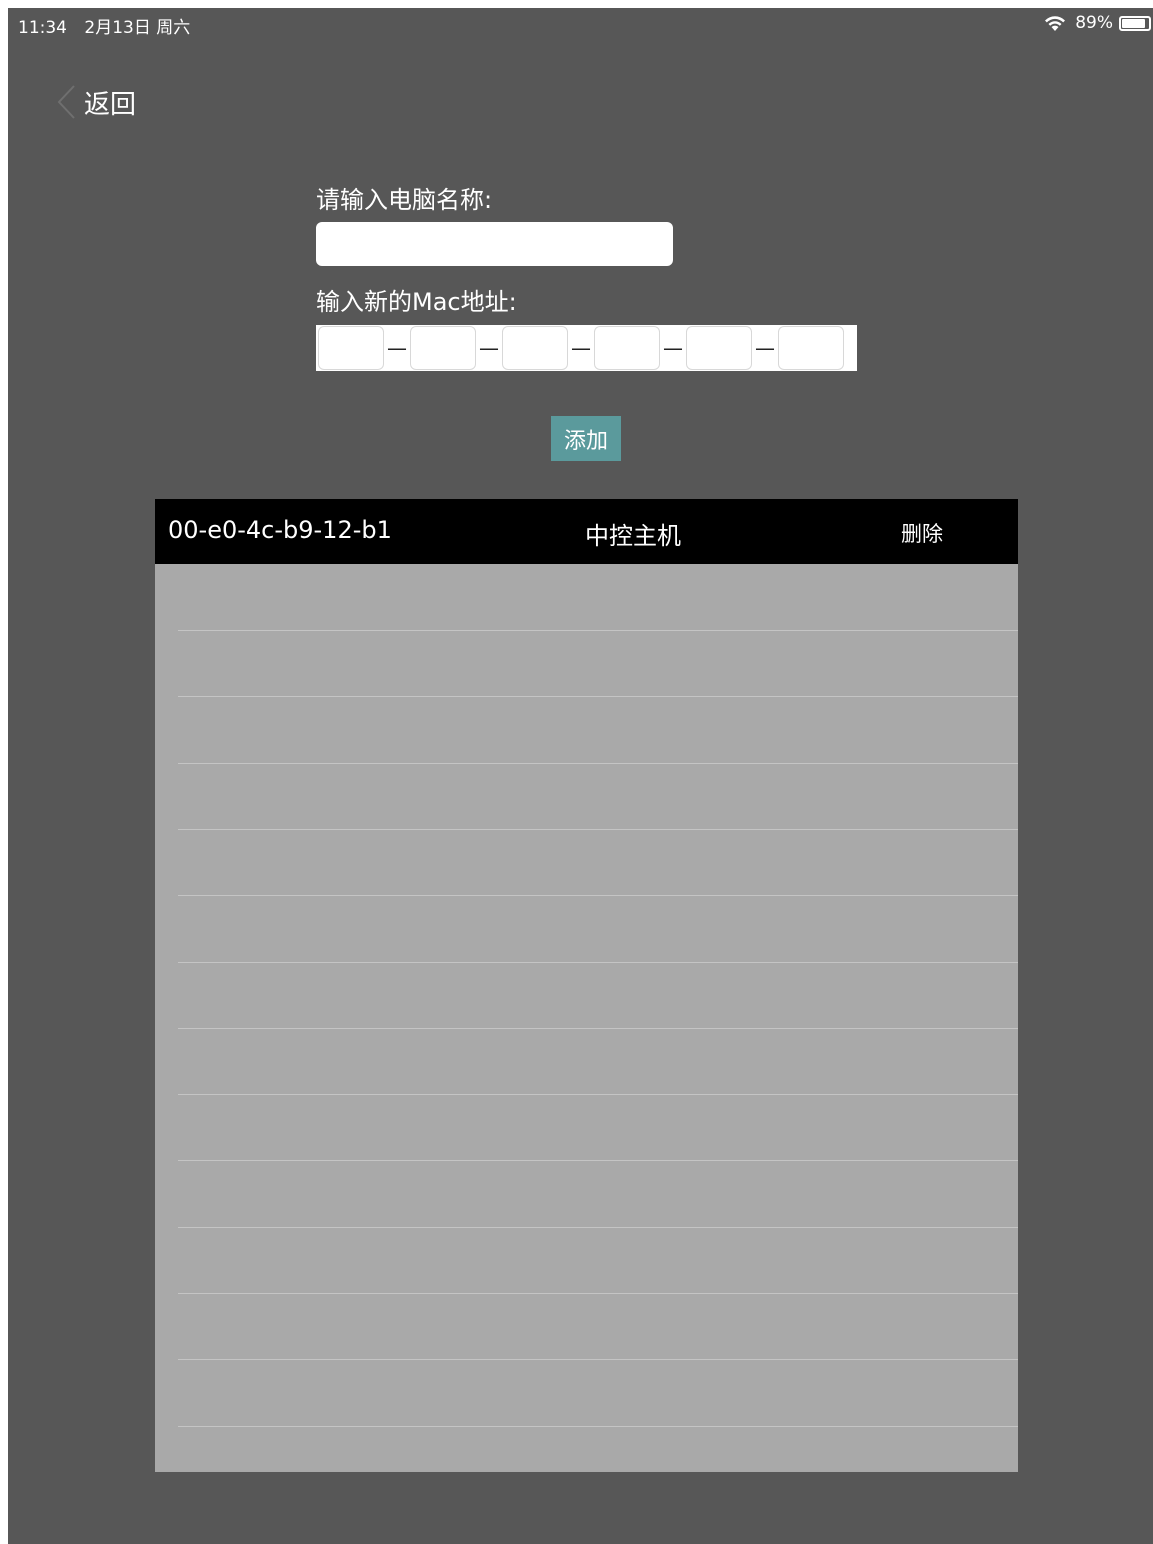 The image size is (1153, 1544). I want to click on battery-icon, so click(1135, 23).